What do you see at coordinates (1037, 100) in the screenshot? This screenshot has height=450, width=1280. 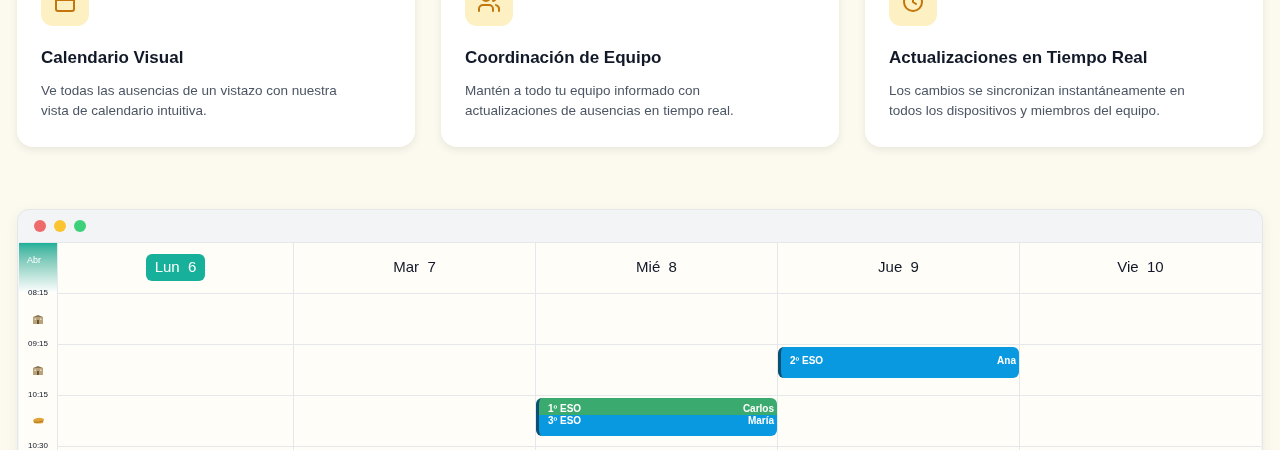 I see `feature-description: Los cambios se sincronizan instantáneamente en todos los dispositivos y miembros del equipo.` at bounding box center [1037, 100].